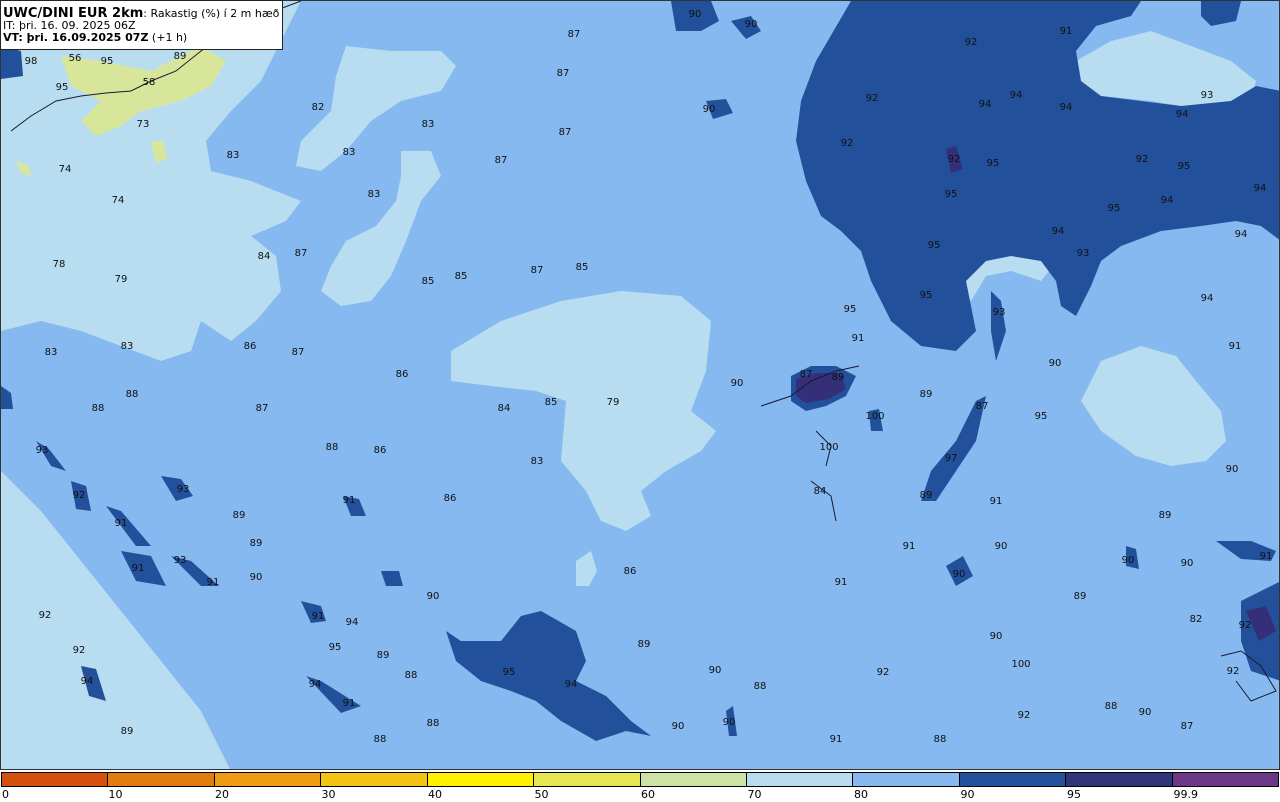  Describe the element at coordinates (998, 326) in the screenshot. I see `zone-90-95-bay` at that location.